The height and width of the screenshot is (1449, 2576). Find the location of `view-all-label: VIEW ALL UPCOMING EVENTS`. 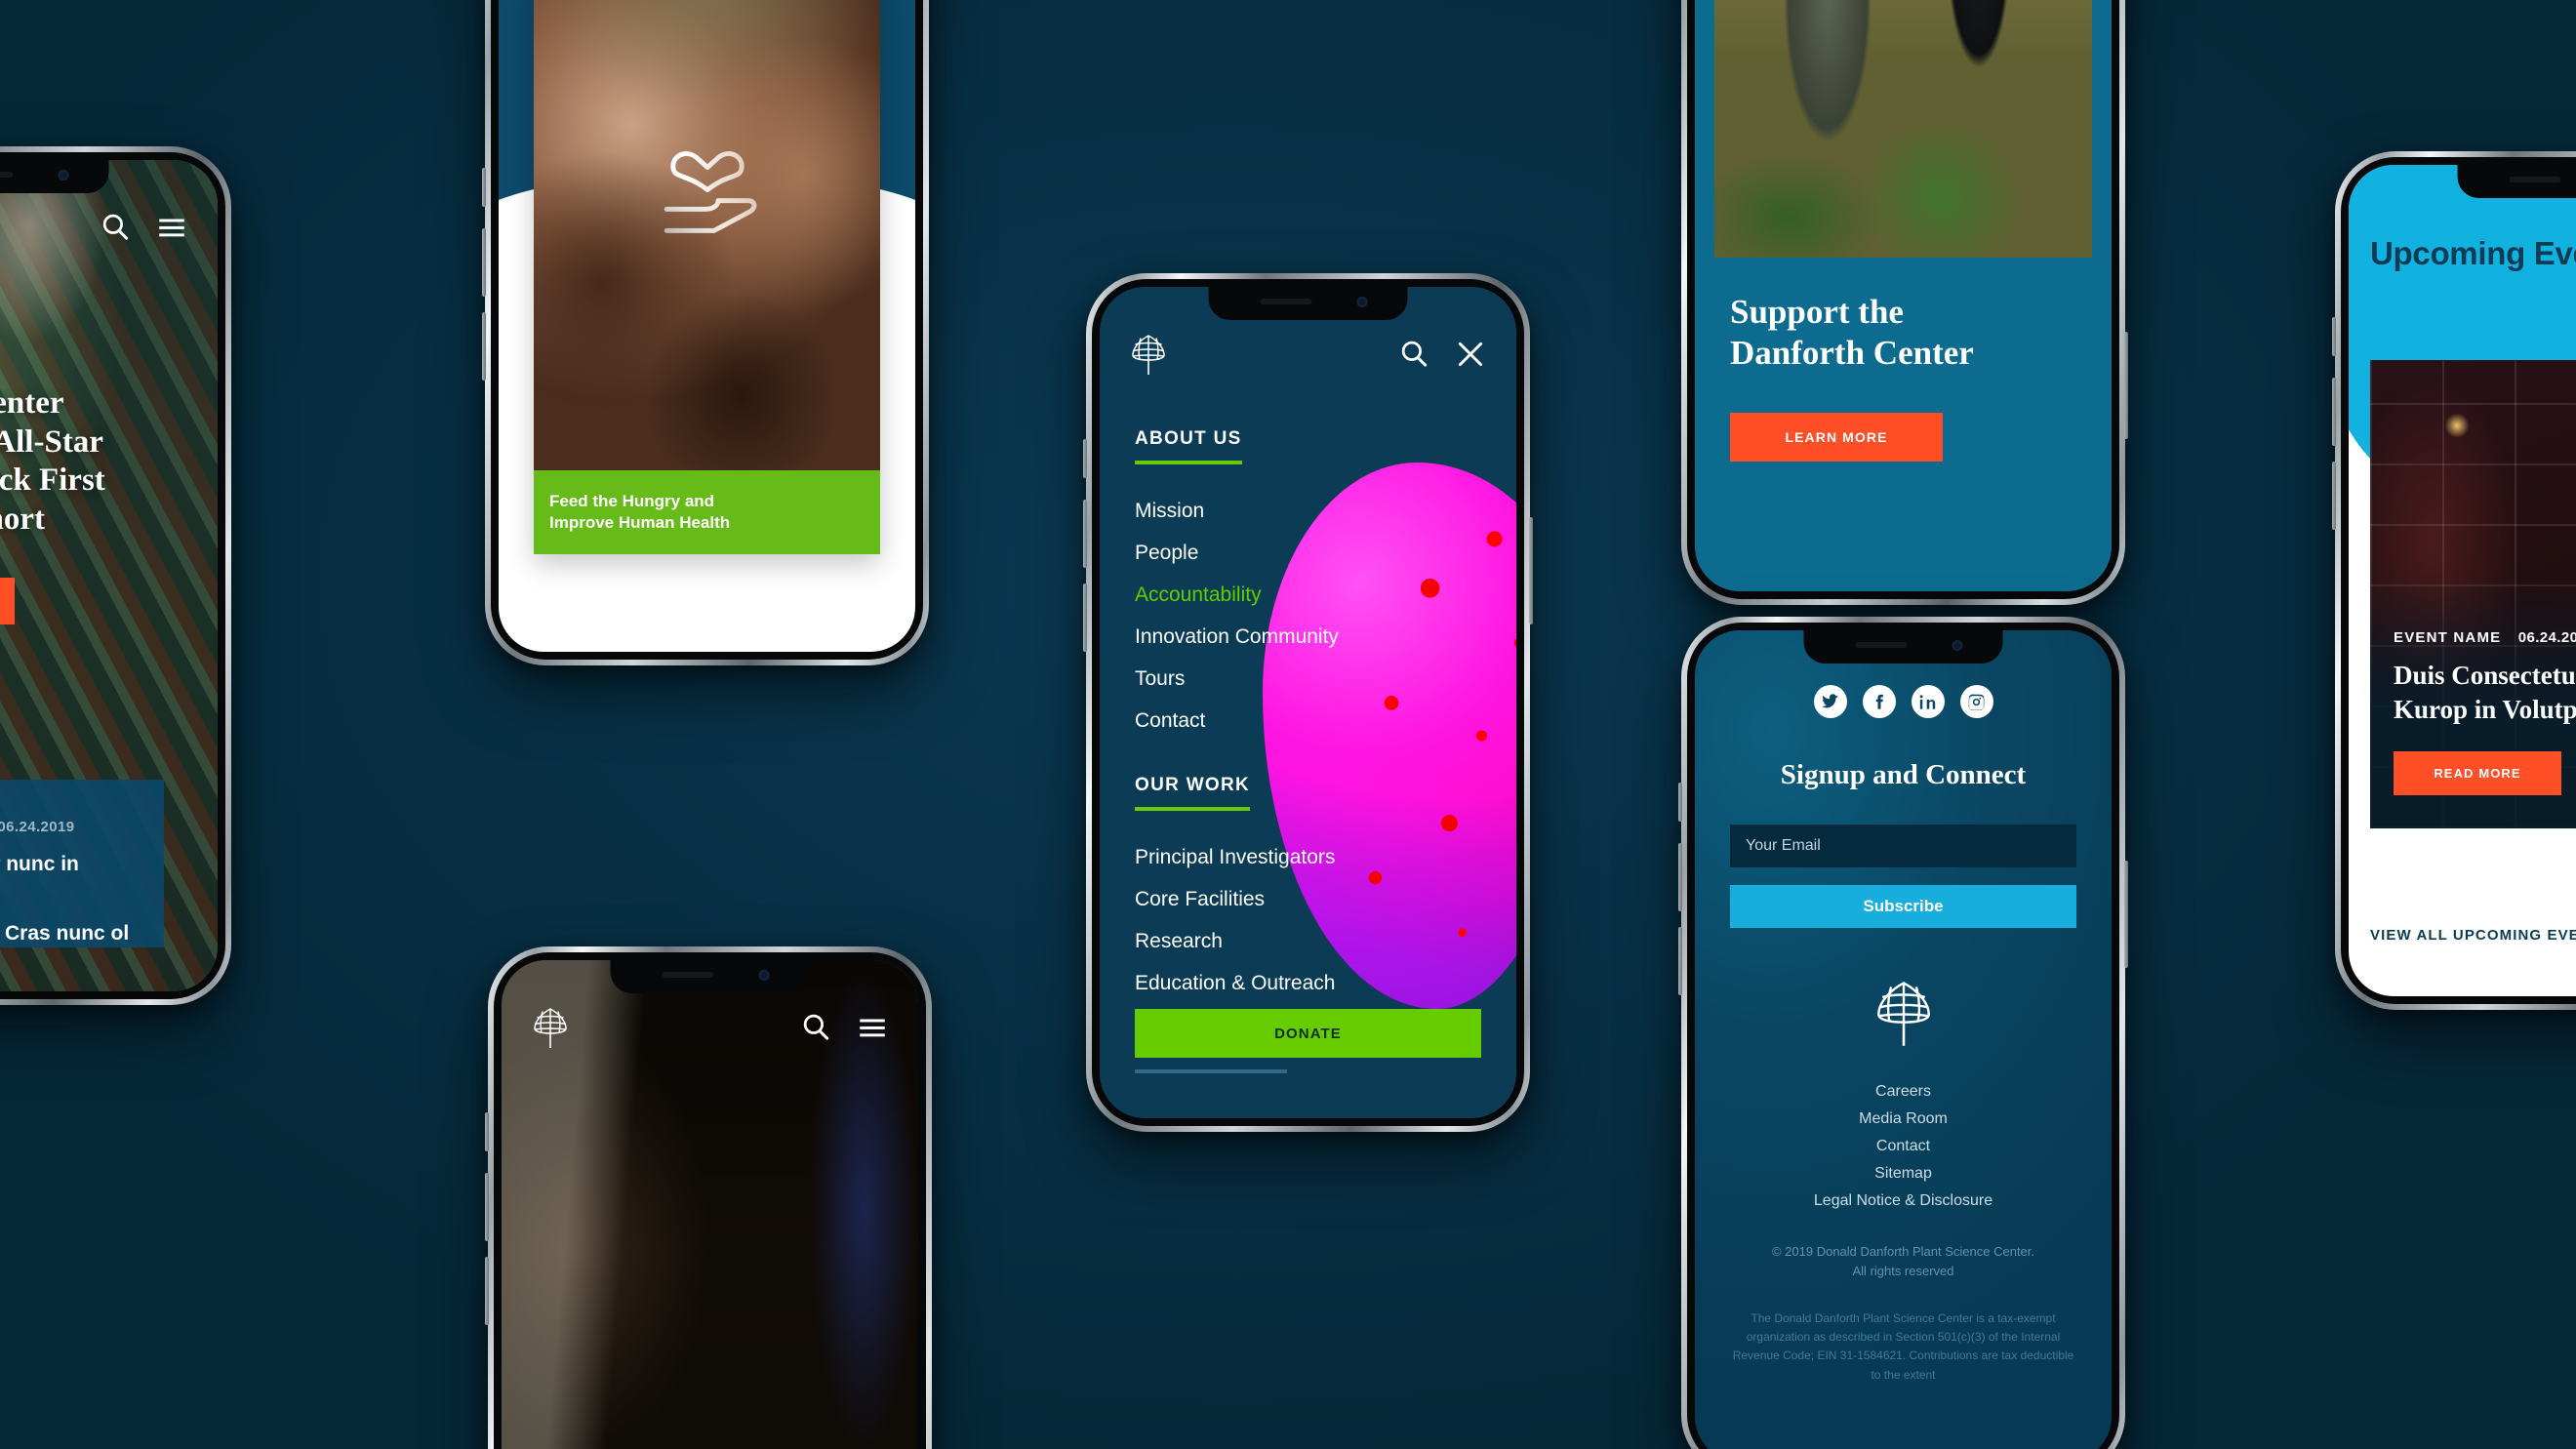

view-all-label: VIEW ALL UPCOMING EVENTS is located at coordinates (2473, 935).